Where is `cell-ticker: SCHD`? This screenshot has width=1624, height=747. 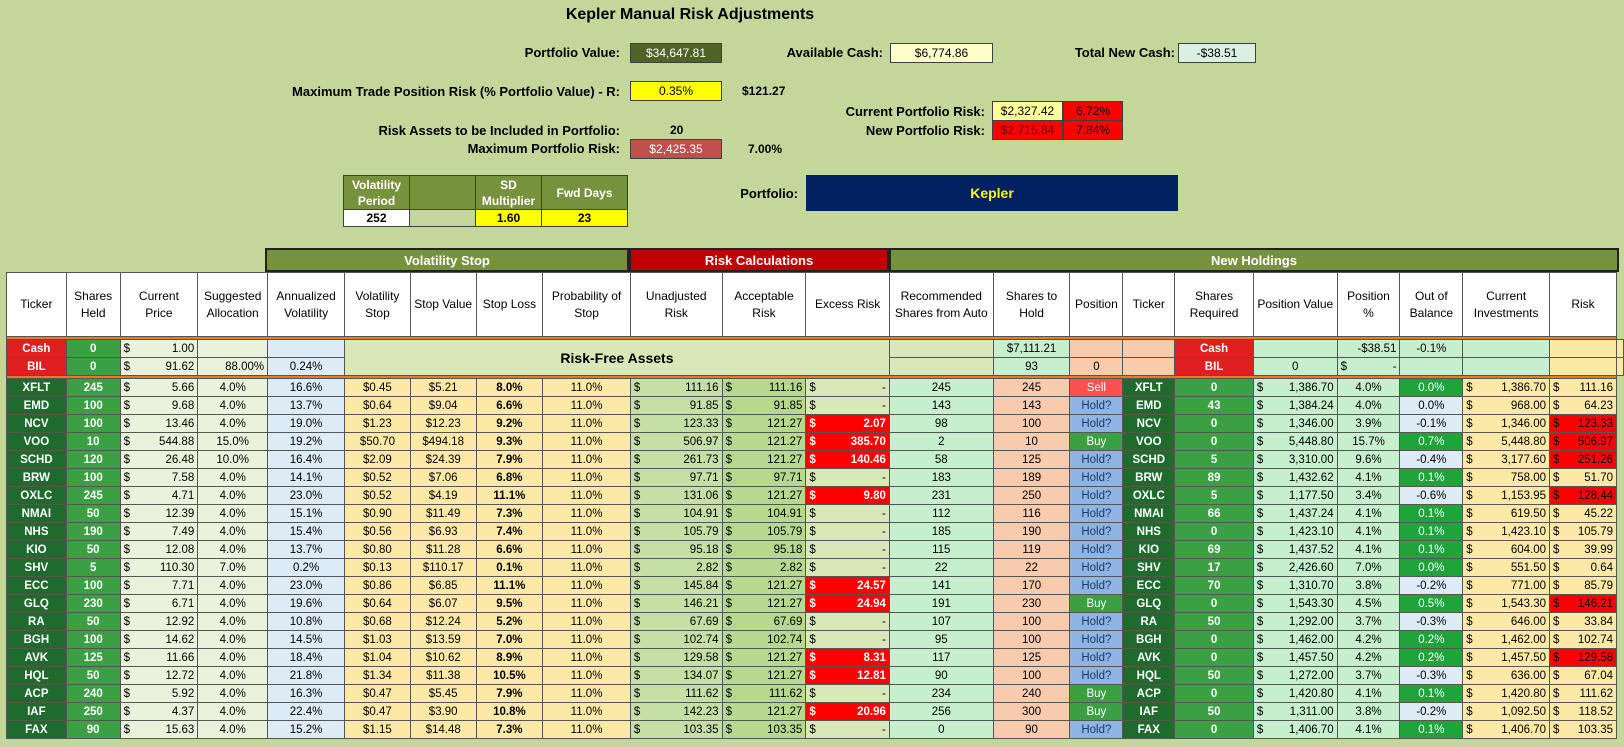 cell-ticker: SCHD is located at coordinates (36, 459).